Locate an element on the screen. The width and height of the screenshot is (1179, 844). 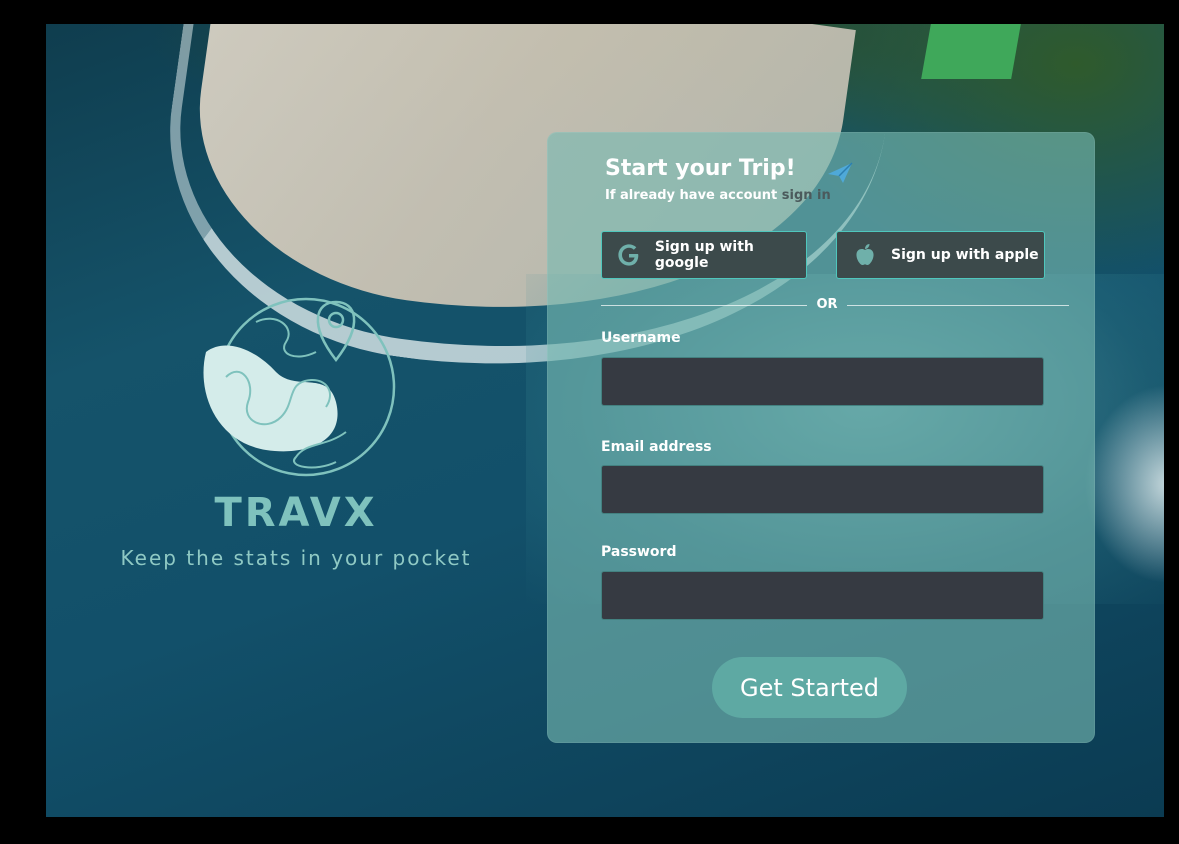
or-divider: OR is located at coordinates (835, 306).